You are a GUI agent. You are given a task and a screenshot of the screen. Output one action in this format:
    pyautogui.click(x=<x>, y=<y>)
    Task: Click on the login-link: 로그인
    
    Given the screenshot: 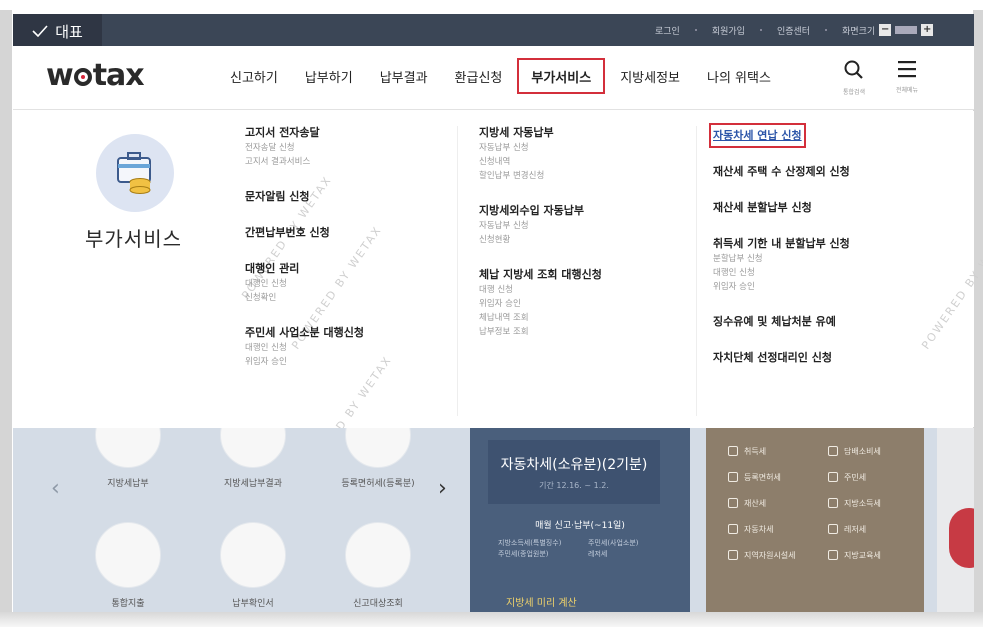 What is the action you would take?
    pyautogui.click(x=667, y=30)
    